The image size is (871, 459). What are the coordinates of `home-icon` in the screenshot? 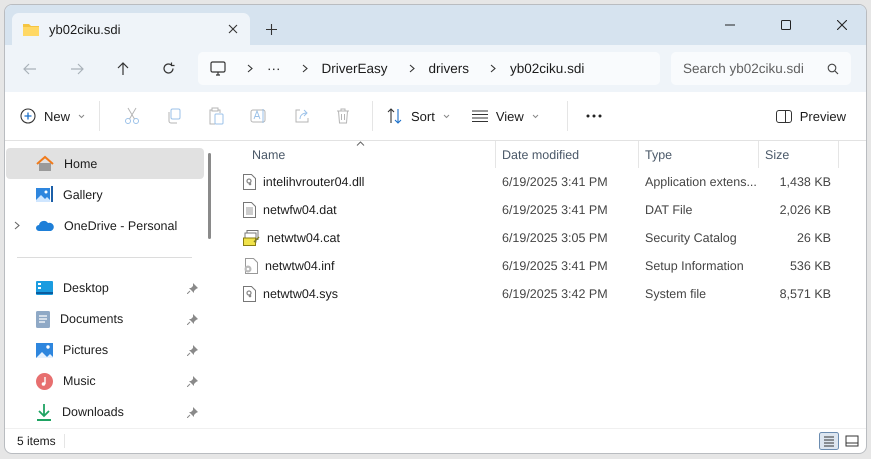 It's located at (45, 163).